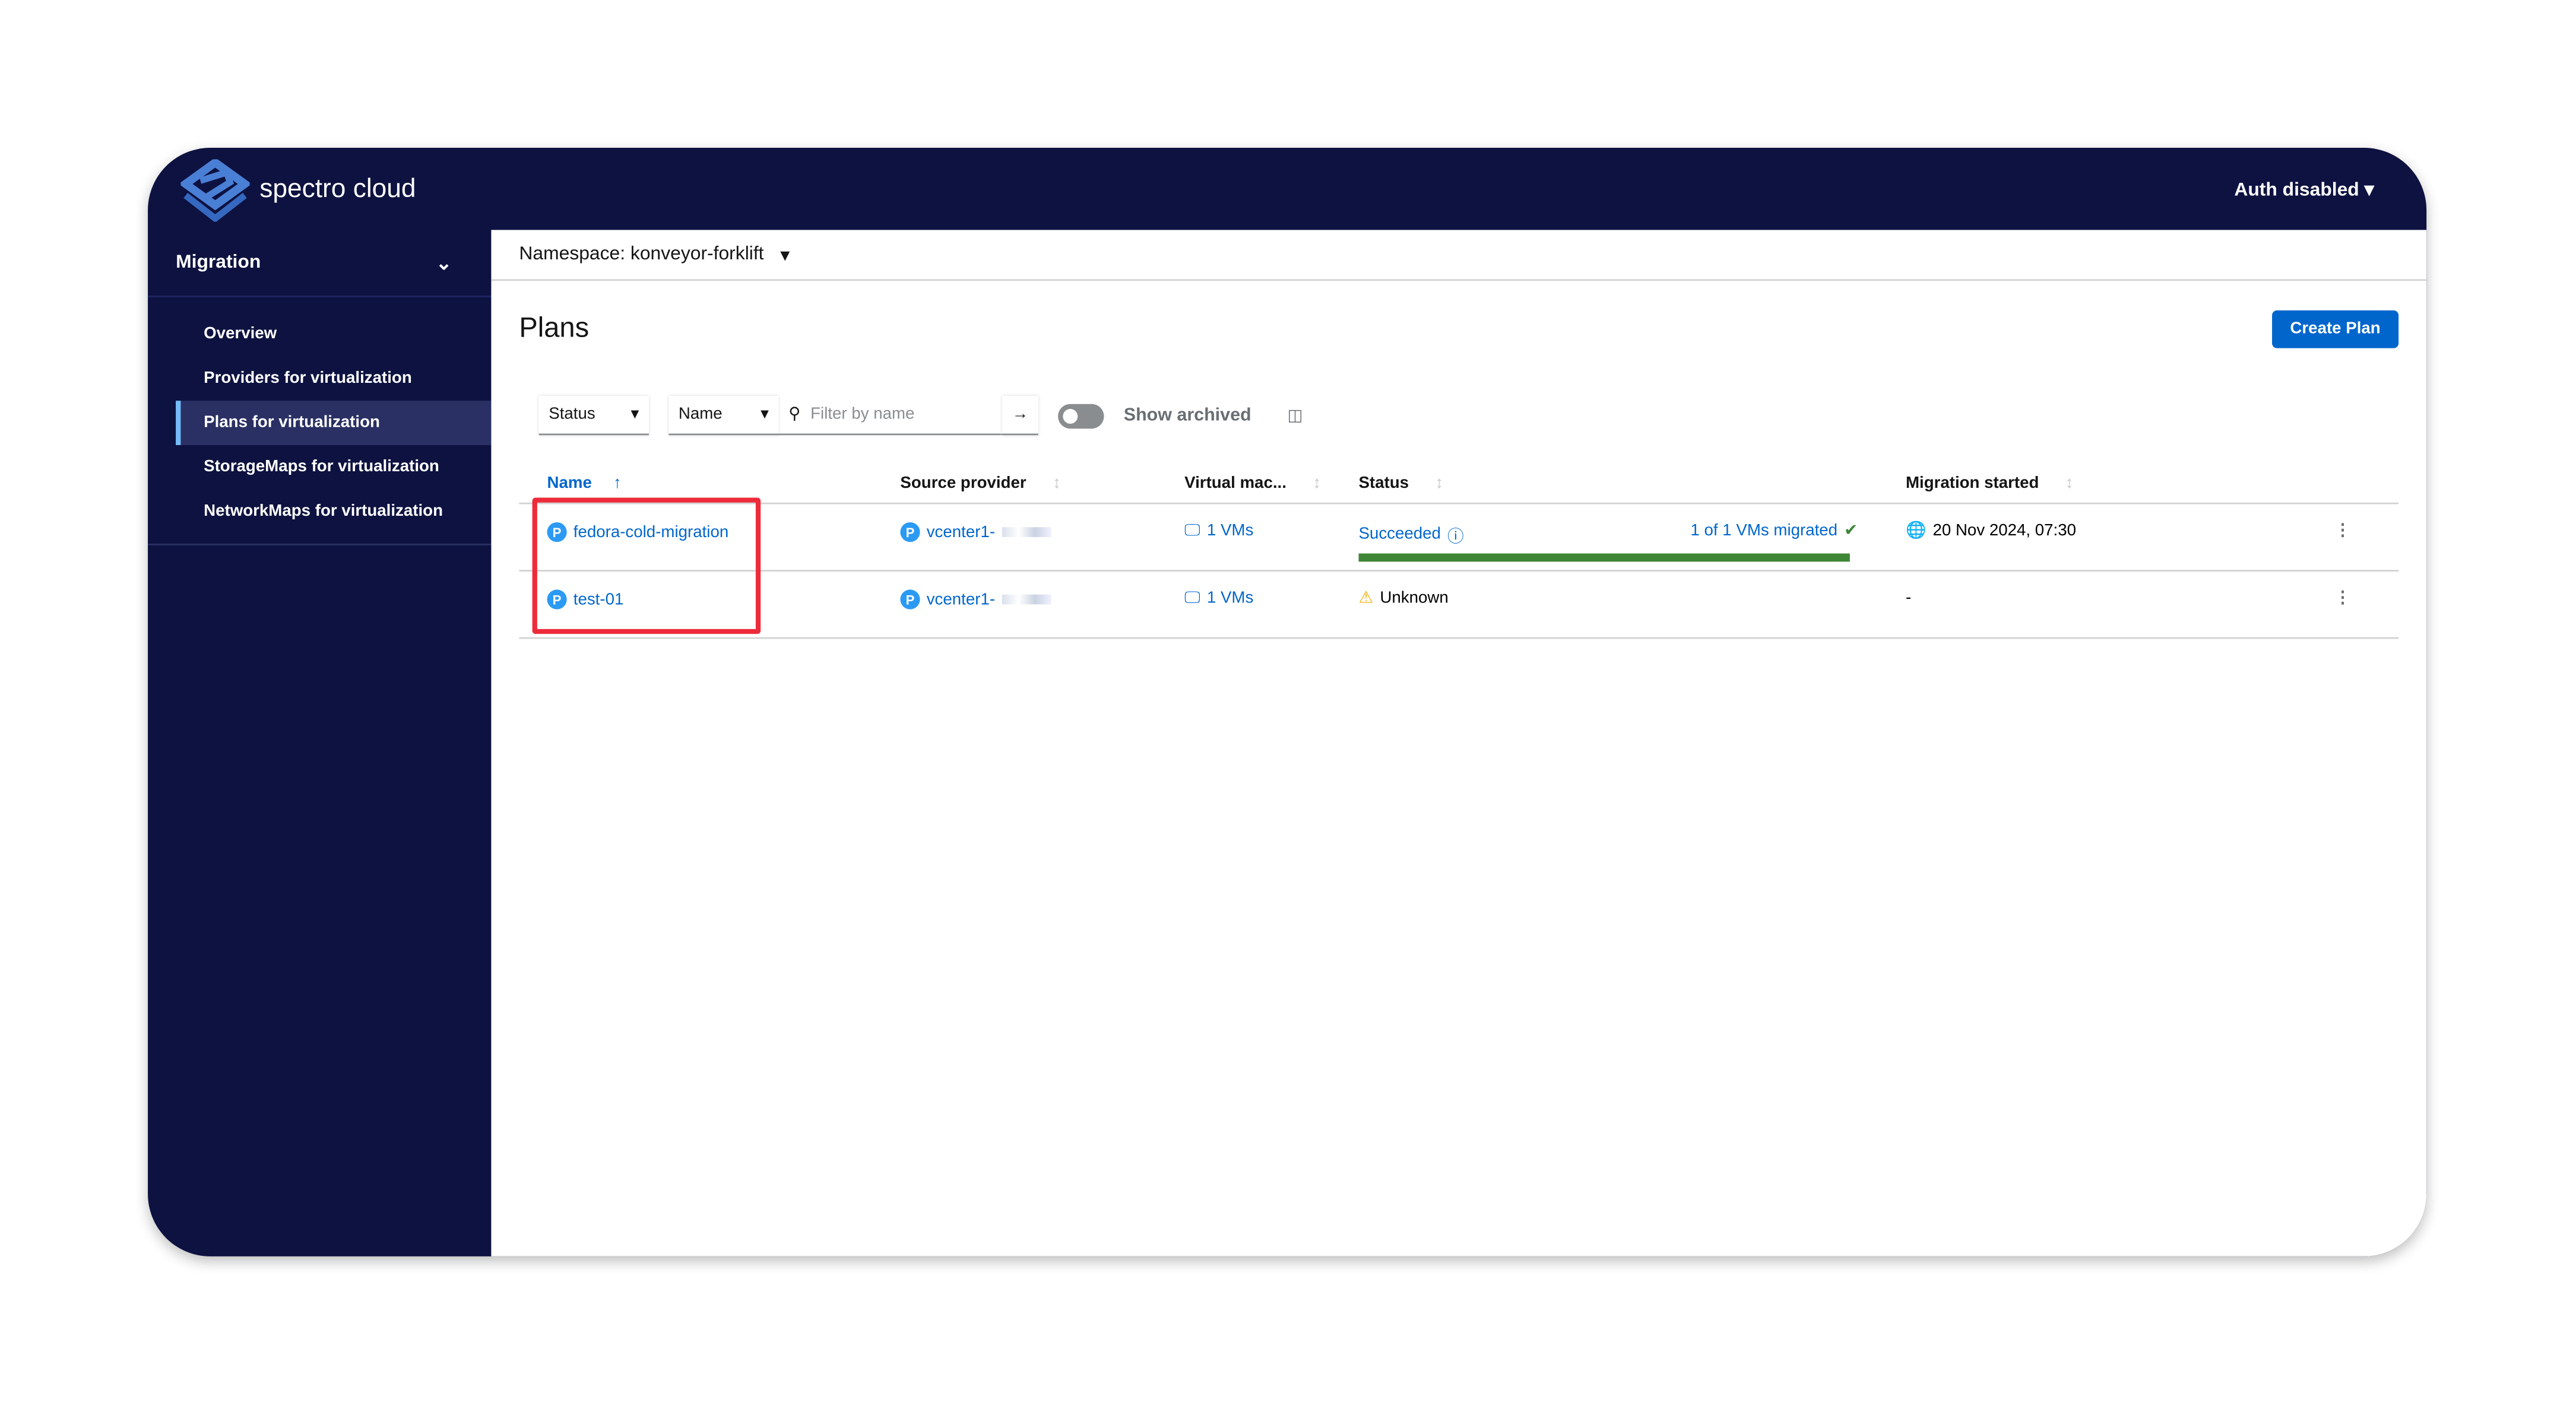 The image size is (2576, 1406). I want to click on text-label: -, so click(1909, 598).